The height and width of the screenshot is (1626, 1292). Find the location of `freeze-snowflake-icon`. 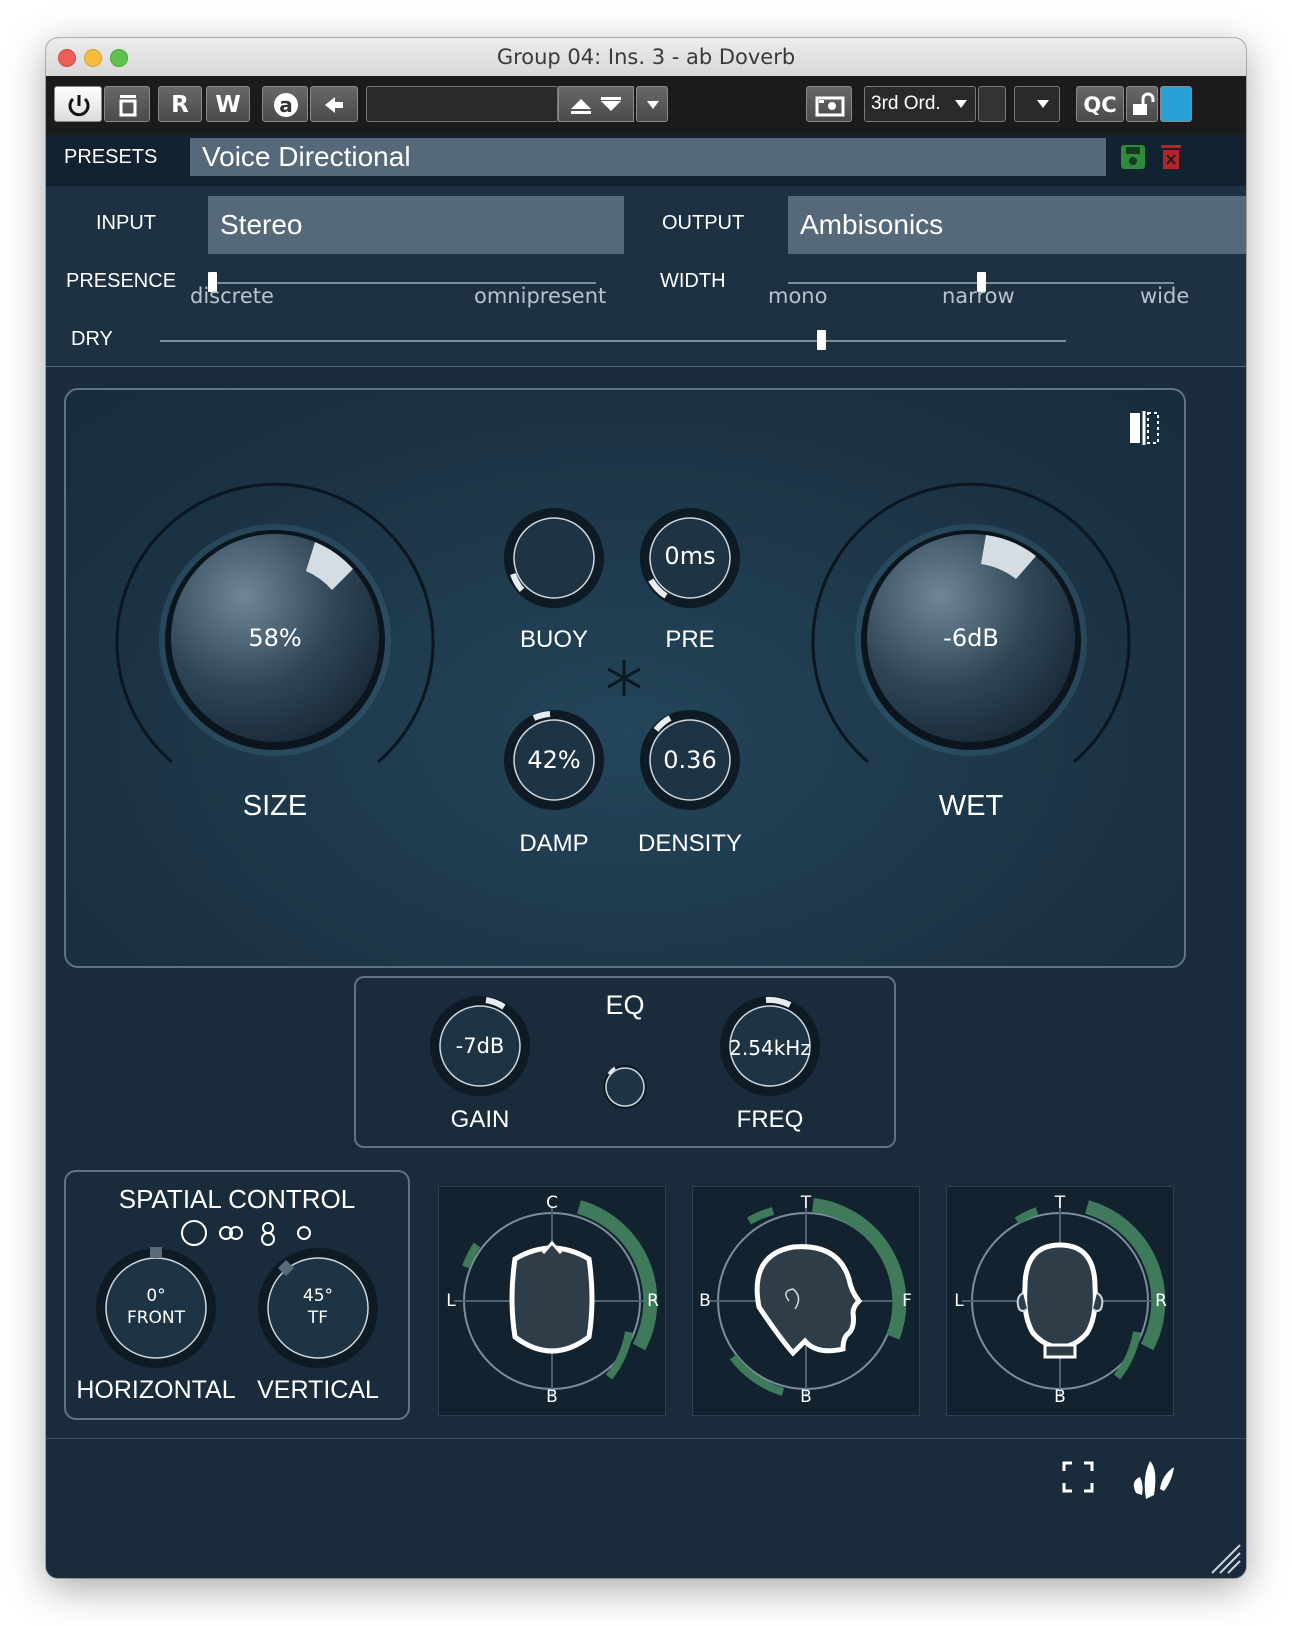

freeze-snowflake-icon is located at coordinates (624, 678).